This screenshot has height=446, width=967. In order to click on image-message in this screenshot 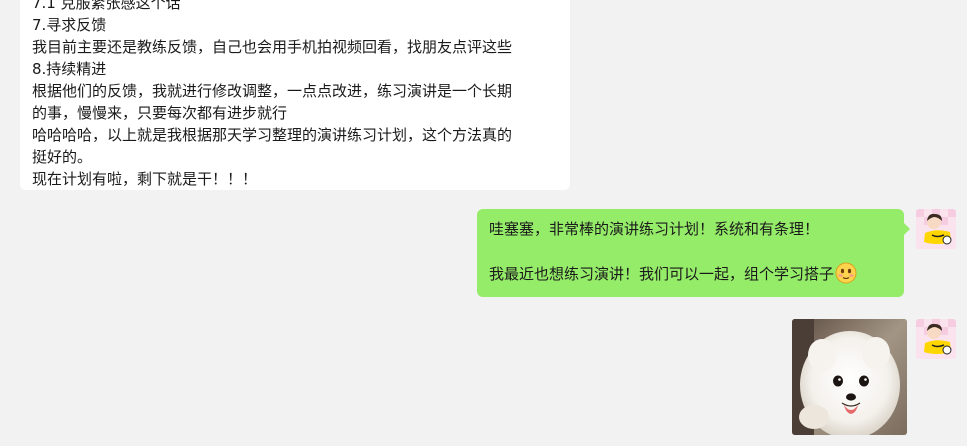, I will do `click(849, 377)`.